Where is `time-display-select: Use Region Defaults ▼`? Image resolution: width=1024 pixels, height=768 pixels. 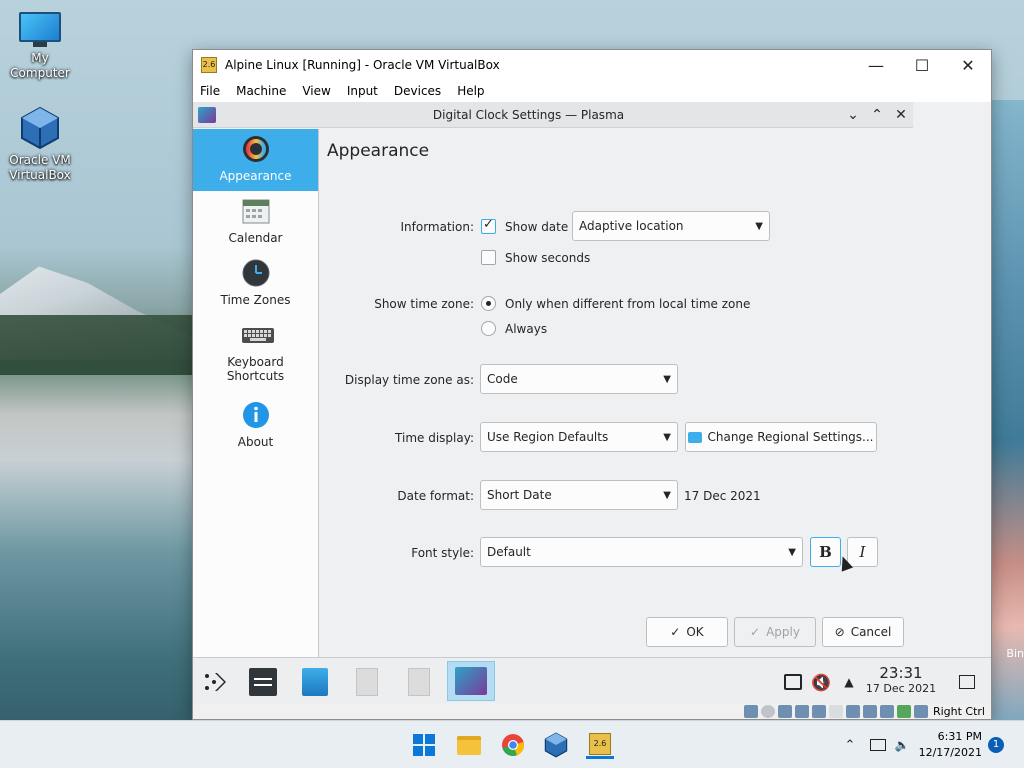
time-display-select: Use Region Defaults ▼ is located at coordinates (579, 437).